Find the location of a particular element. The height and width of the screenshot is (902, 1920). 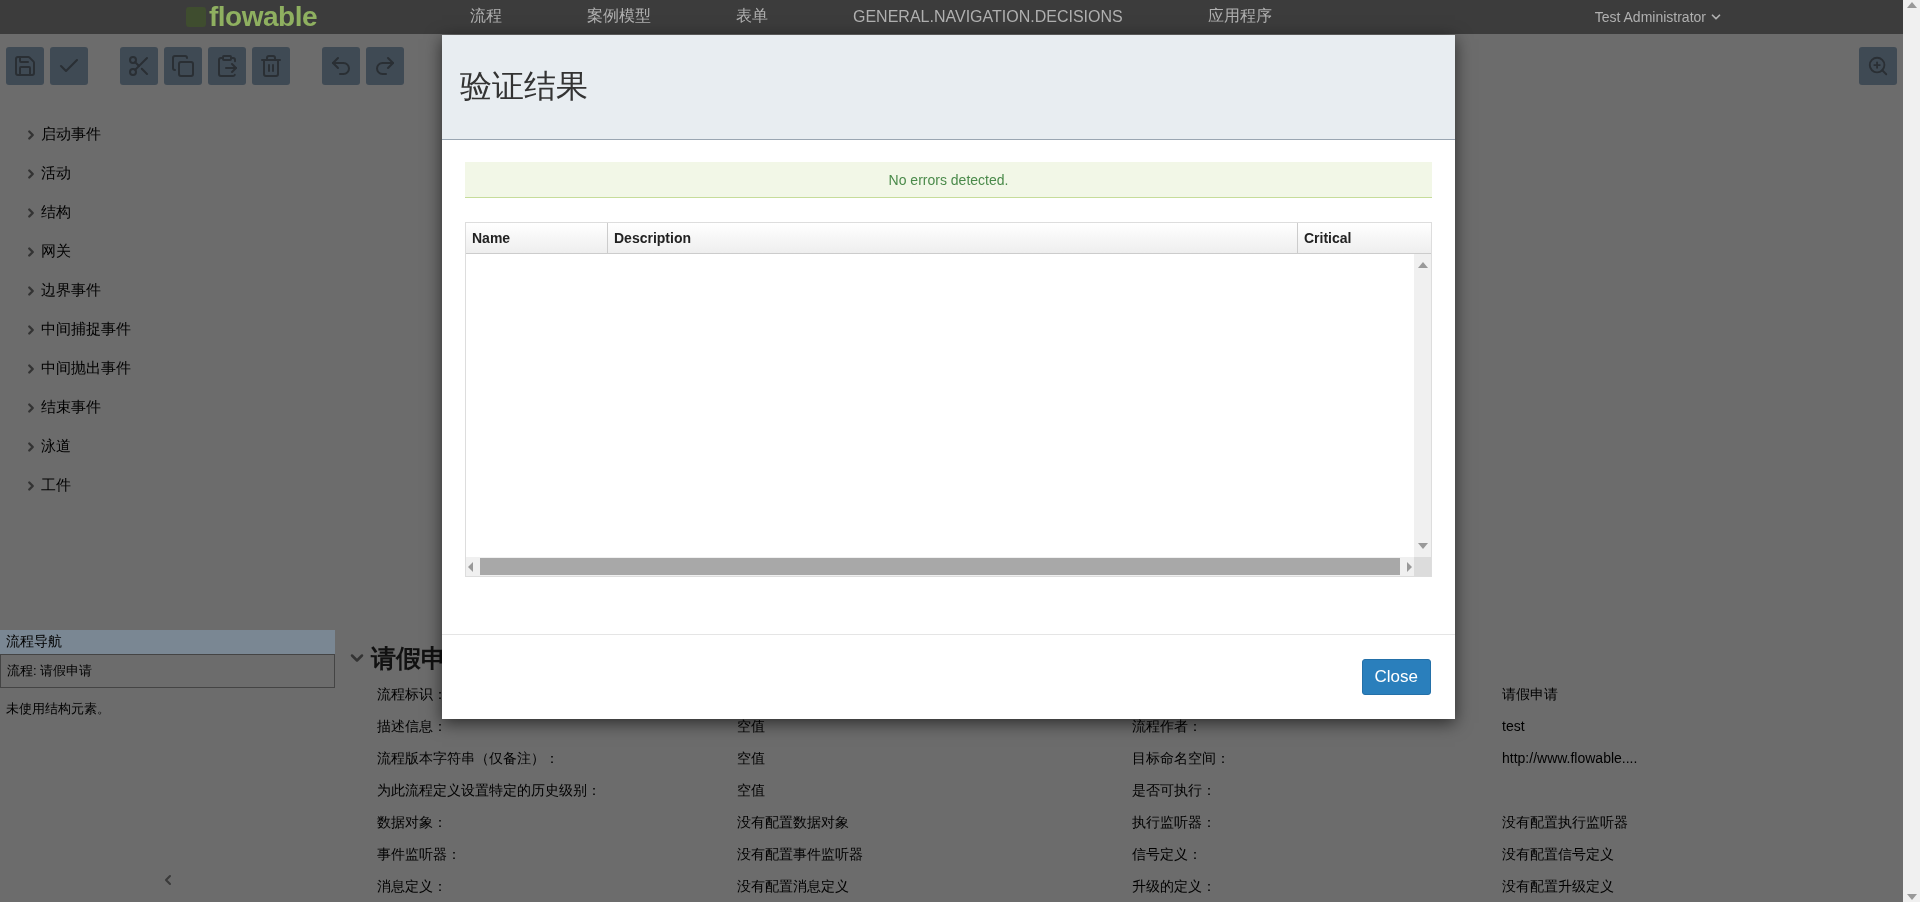

success-alert: No errors detected. is located at coordinates (948, 180).